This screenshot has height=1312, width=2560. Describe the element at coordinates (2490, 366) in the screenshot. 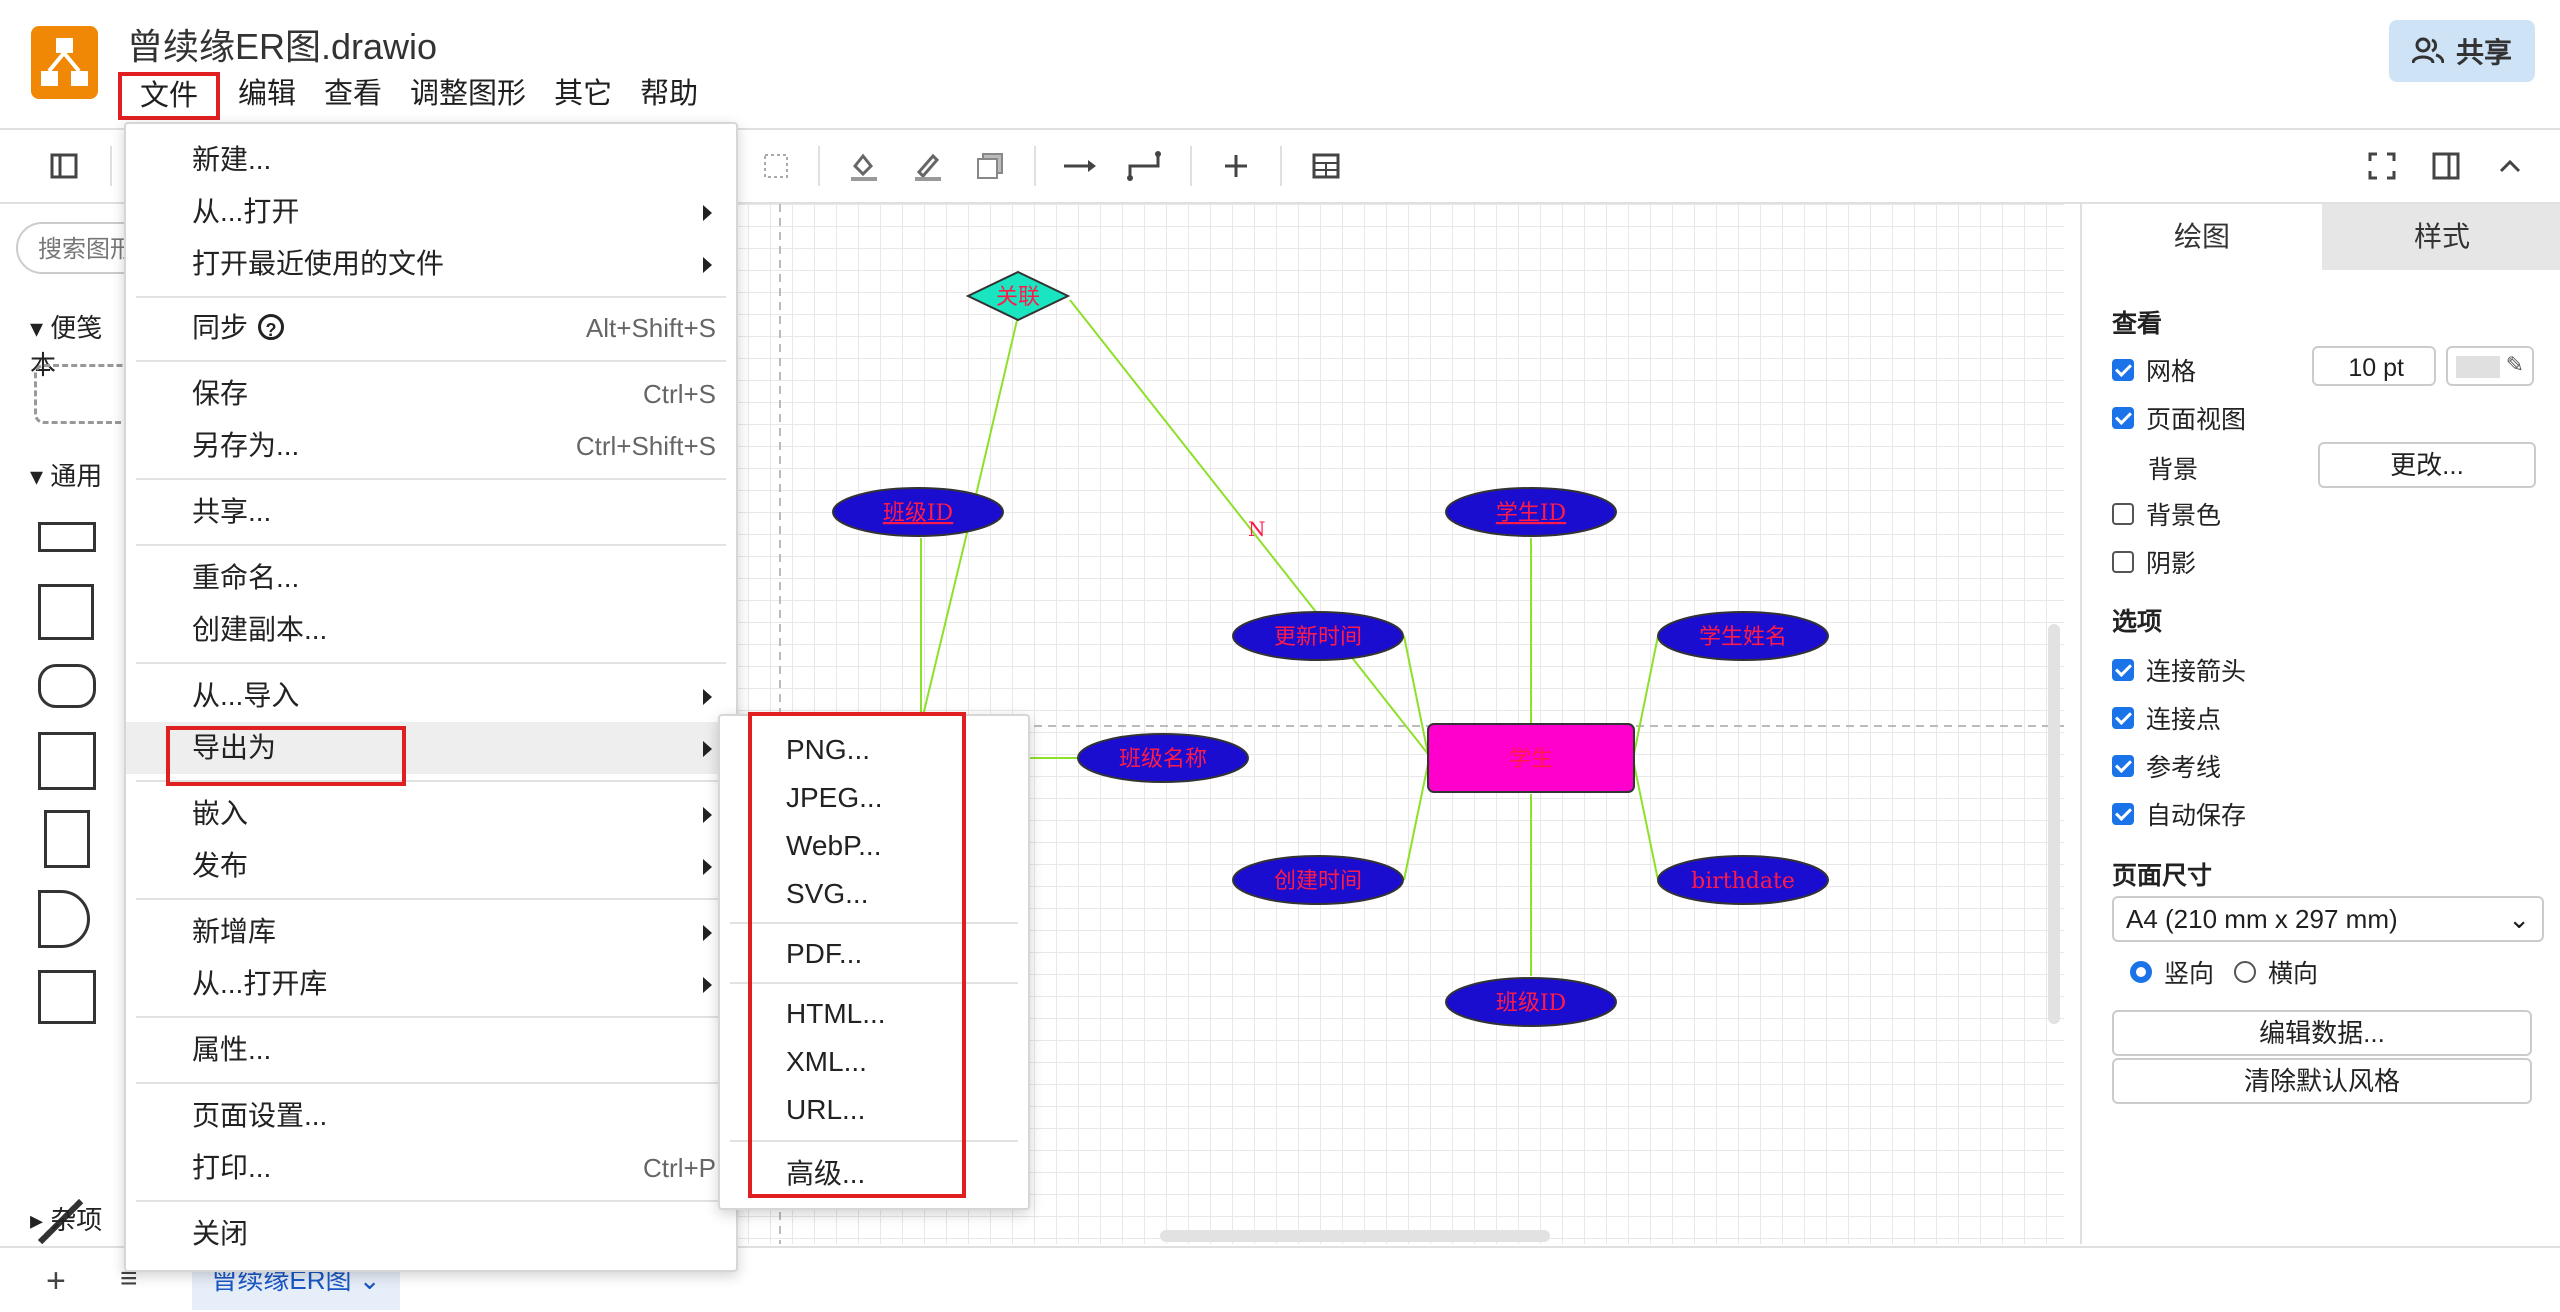

I see `grid-color-picker: ✎` at that location.